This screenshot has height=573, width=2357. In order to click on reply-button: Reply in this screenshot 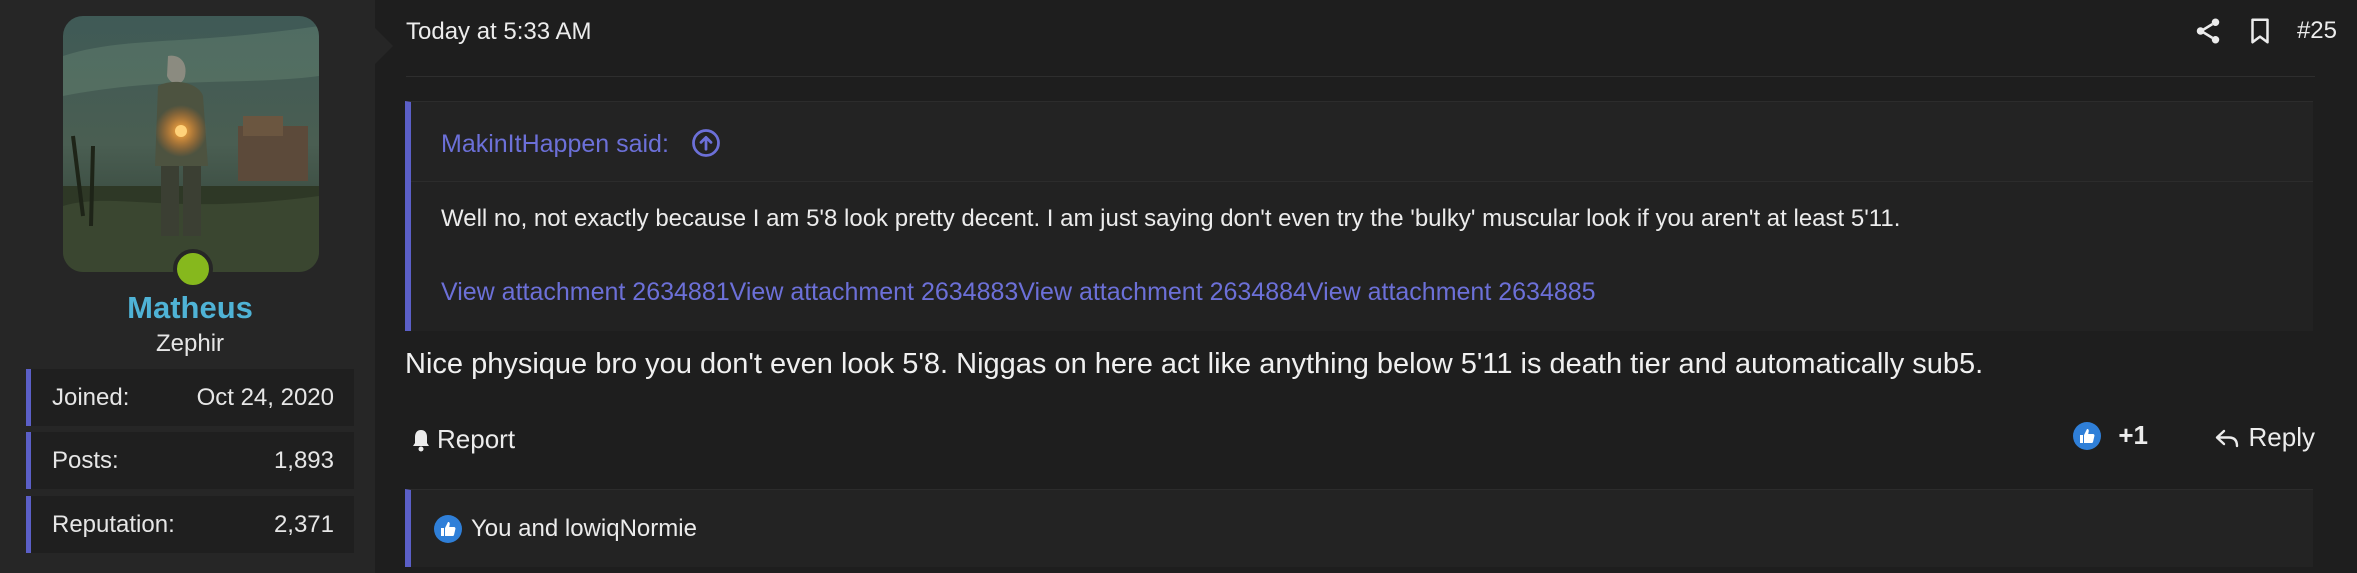, I will do `click(2264, 437)`.